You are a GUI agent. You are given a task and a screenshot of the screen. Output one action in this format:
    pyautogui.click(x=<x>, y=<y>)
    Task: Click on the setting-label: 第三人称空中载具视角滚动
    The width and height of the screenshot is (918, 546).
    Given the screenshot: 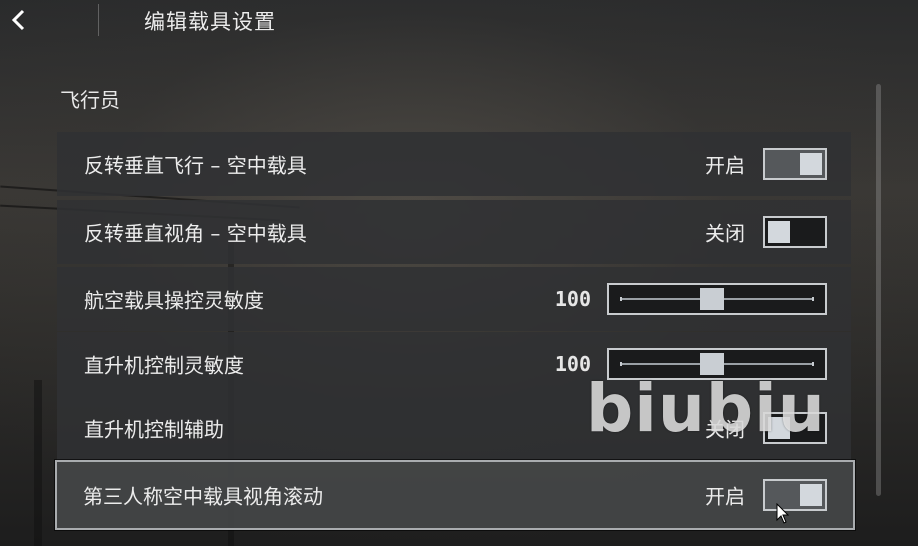 What is the action you would take?
    pyautogui.click(x=203, y=496)
    